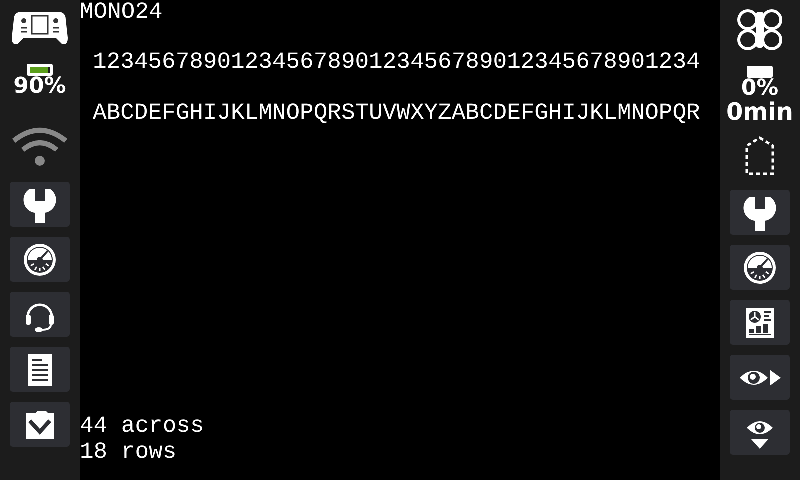 Image resolution: width=800 pixels, height=480 pixels. What do you see at coordinates (128, 452) in the screenshot?
I see `dimension-text: 18 rows` at bounding box center [128, 452].